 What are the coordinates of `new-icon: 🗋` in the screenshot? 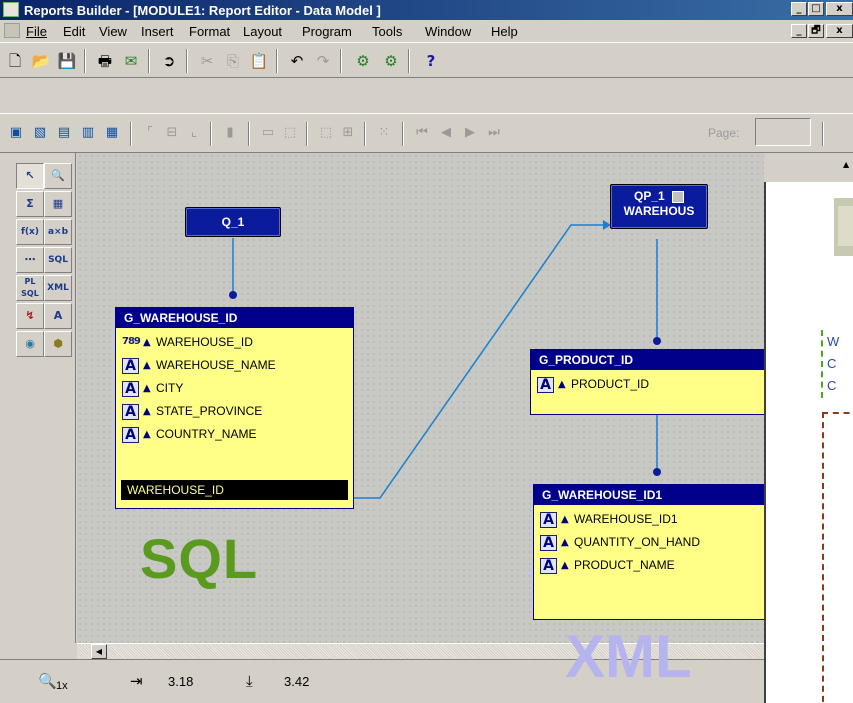 It's located at (15, 61).